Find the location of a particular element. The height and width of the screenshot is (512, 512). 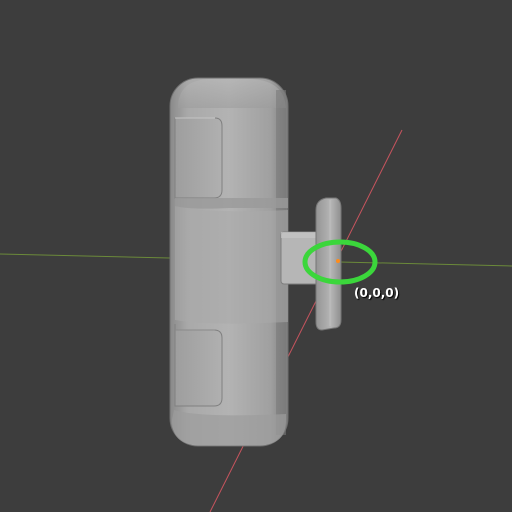

origin-coordinate-label: (0,0,0) is located at coordinates (377, 293).